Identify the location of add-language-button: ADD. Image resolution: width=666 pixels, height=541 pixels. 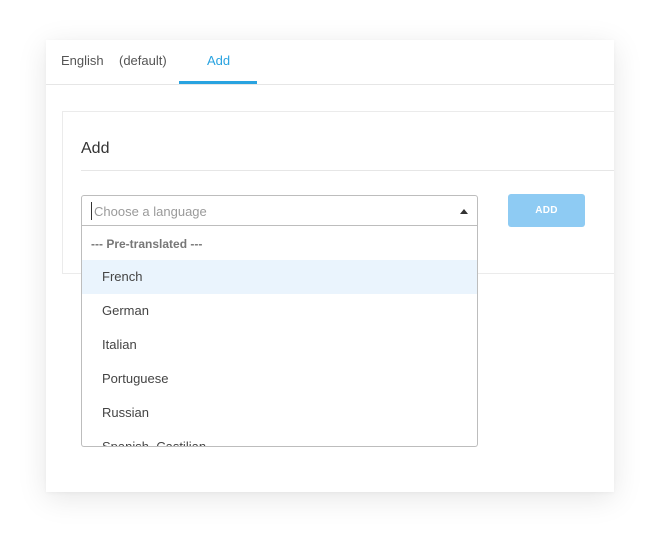
(546, 210).